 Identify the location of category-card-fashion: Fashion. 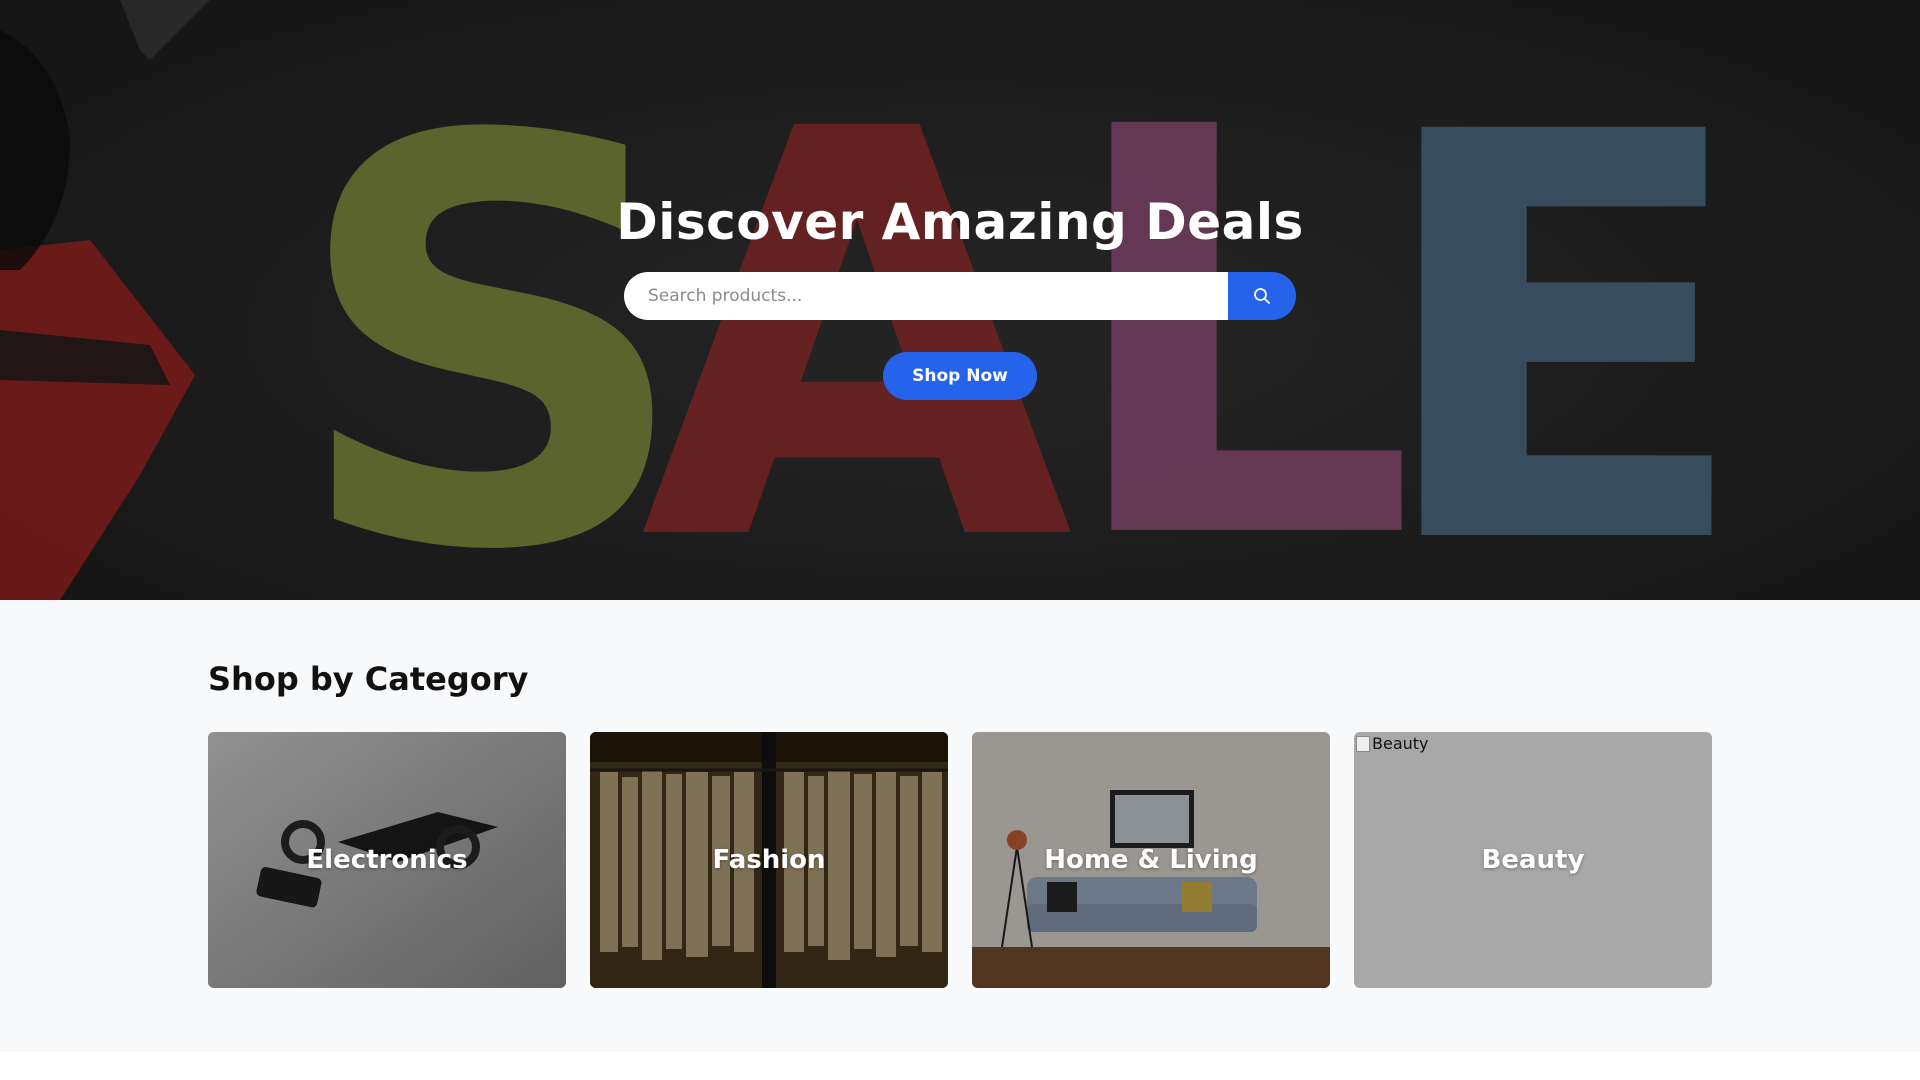
(769, 860).